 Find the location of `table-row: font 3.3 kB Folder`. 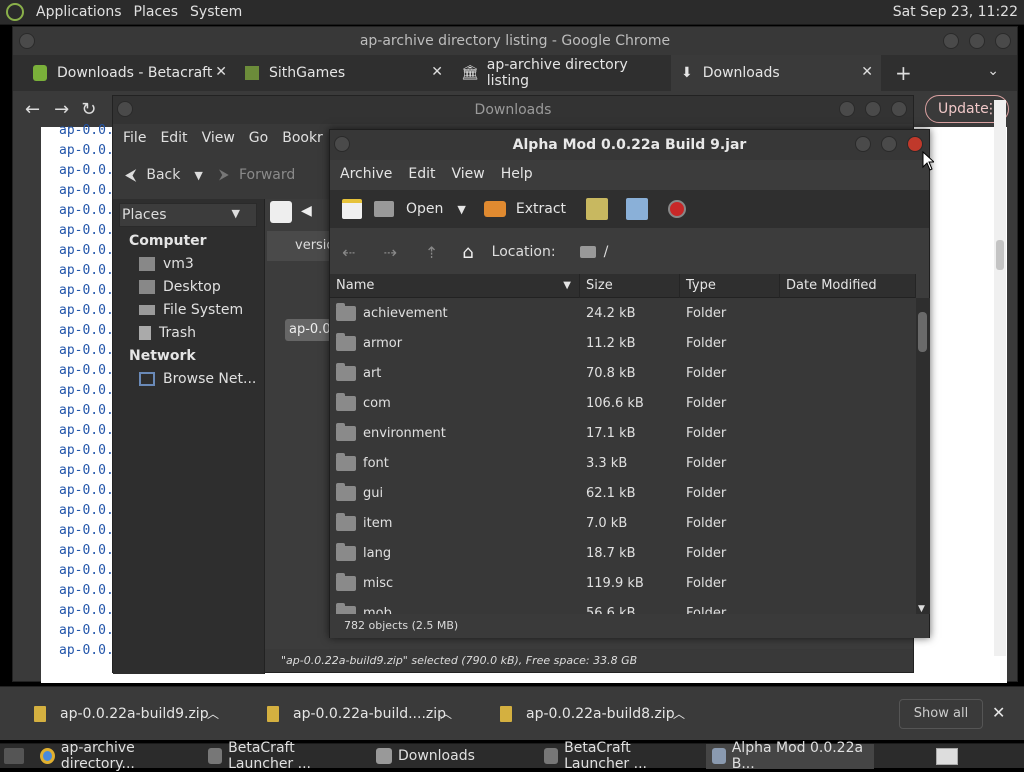

table-row: font 3.3 kB Folder is located at coordinates (623, 463).